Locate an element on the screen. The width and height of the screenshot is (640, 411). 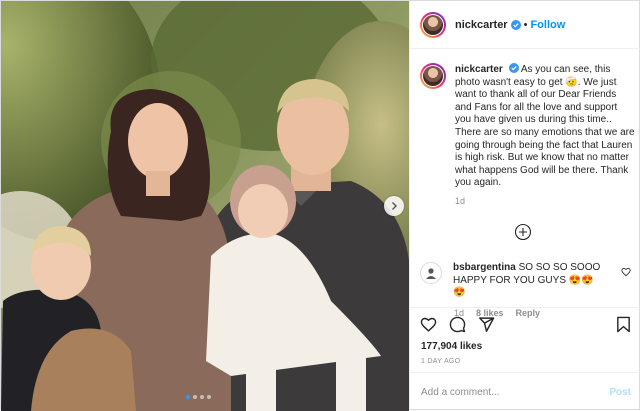
follow-button: Follow is located at coordinates (547, 25).